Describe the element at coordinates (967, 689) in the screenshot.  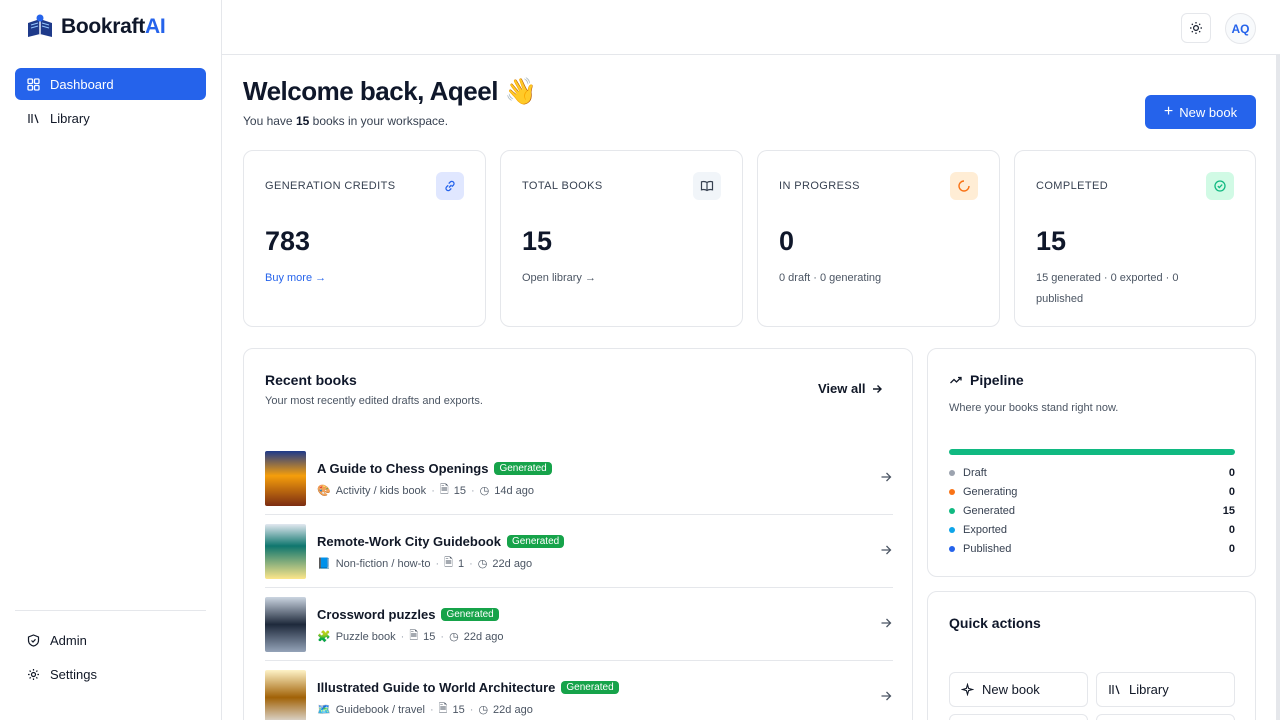
I see `sparkles-icon` at that location.